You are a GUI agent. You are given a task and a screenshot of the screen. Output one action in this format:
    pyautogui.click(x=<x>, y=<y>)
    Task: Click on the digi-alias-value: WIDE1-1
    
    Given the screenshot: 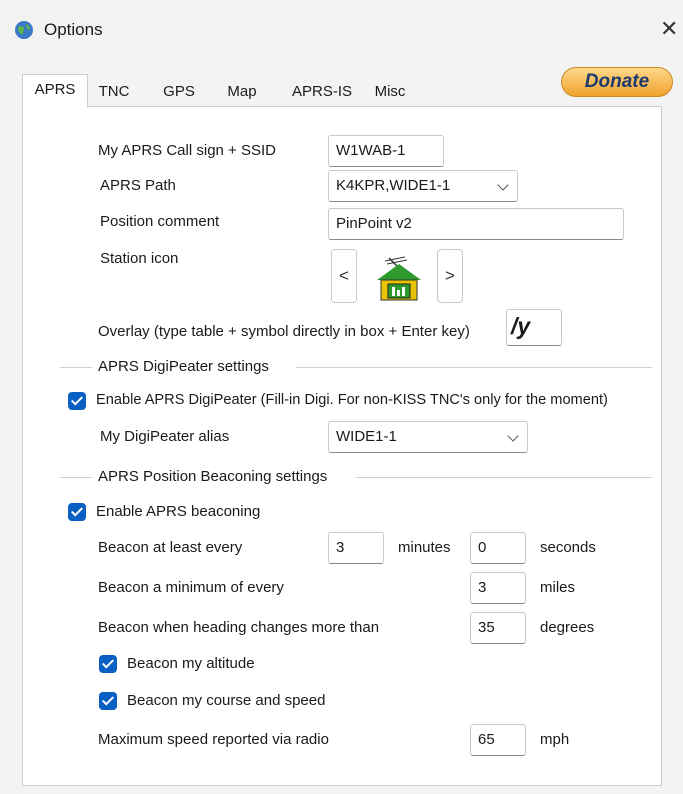 What is the action you would take?
    pyautogui.click(x=366, y=436)
    